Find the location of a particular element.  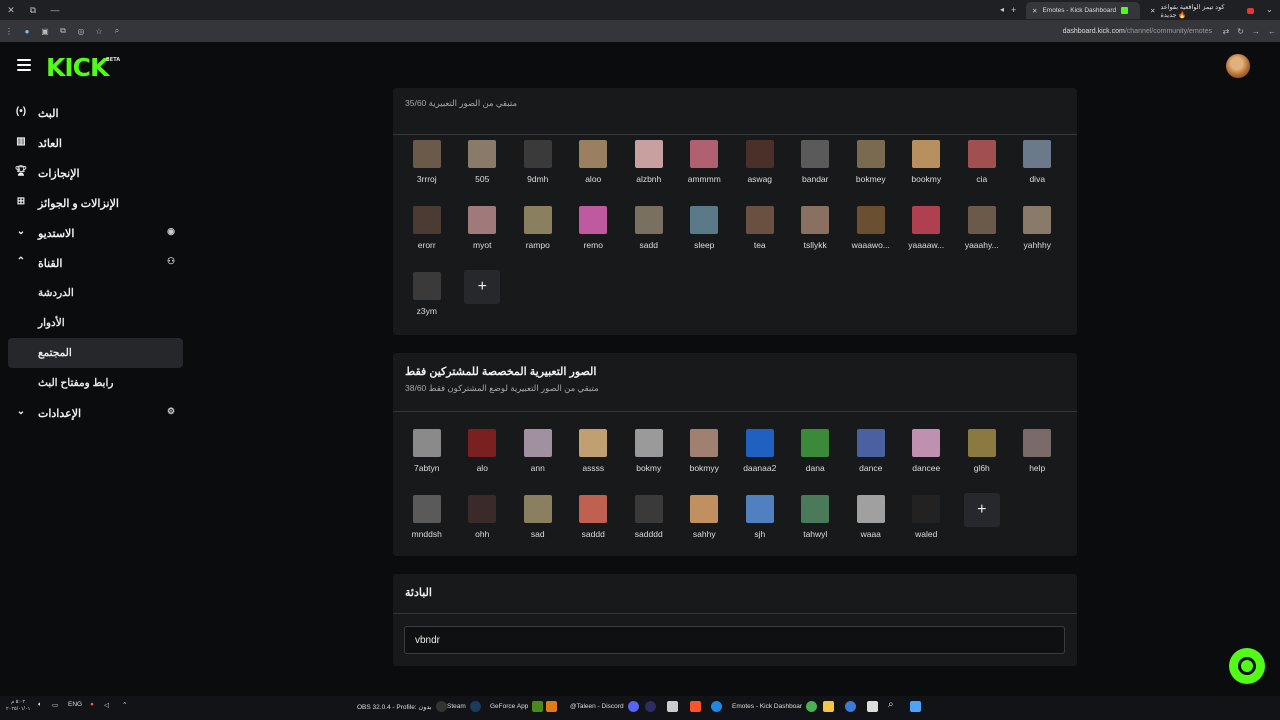

emote-item: myot is located at coordinates (483, 237).